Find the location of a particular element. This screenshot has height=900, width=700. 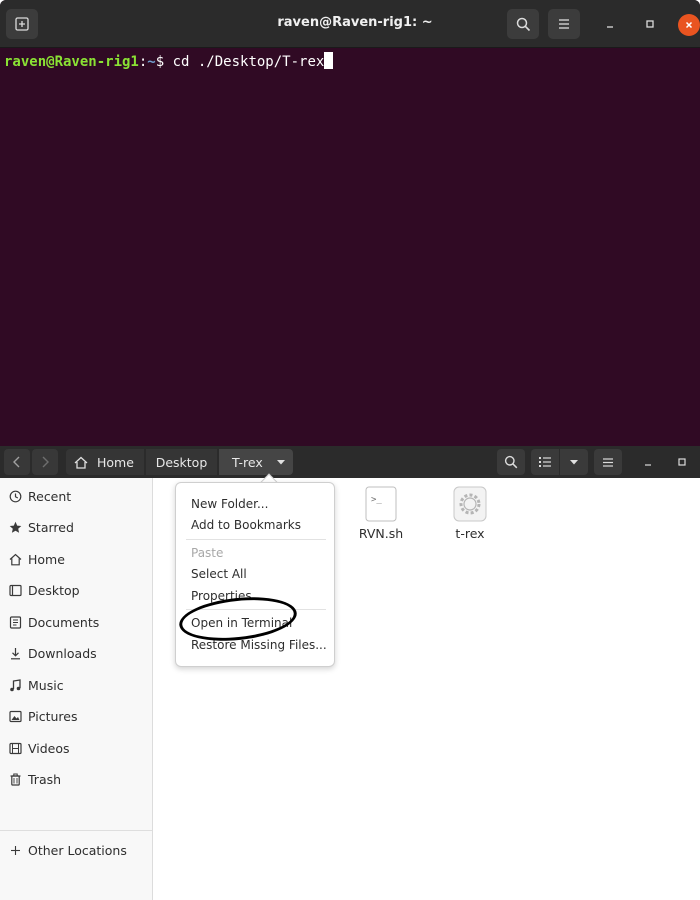

close-icon is located at coordinates (689, 25).